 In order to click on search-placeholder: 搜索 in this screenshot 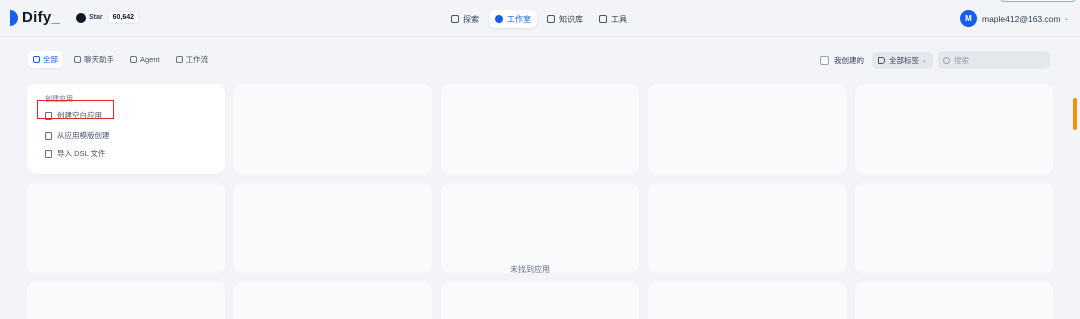, I will do `click(962, 60)`.